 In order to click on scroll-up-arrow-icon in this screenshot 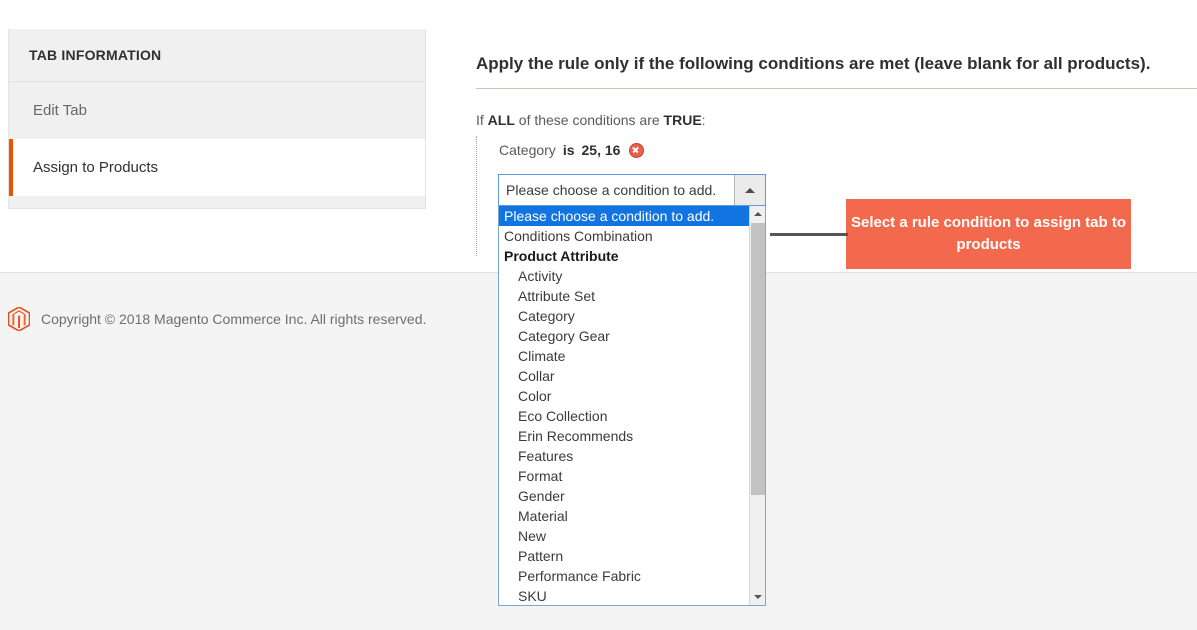, I will do `click(757, 214)`.